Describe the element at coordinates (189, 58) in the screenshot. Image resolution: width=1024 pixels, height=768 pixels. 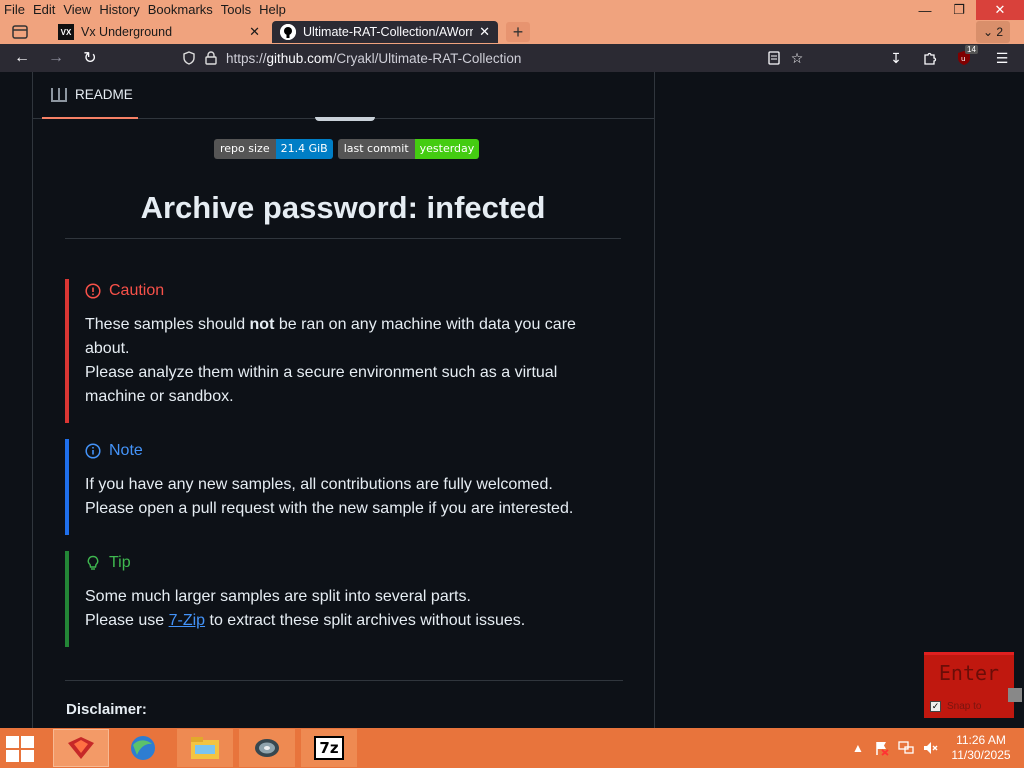
I see `tracking-shield-icon` at that location.